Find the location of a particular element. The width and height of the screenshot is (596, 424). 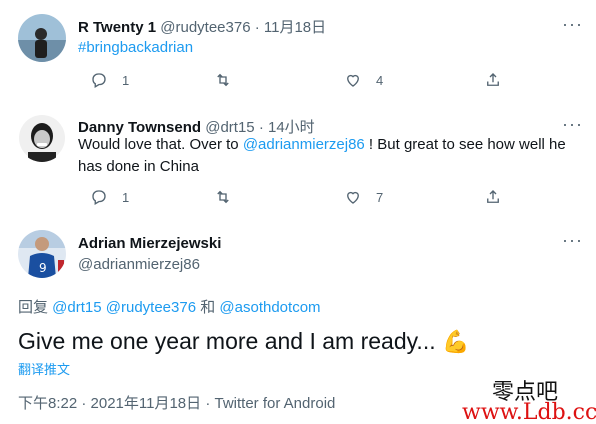

reply-mention-drt15: @drt15 is located at coordinates (76, 307).